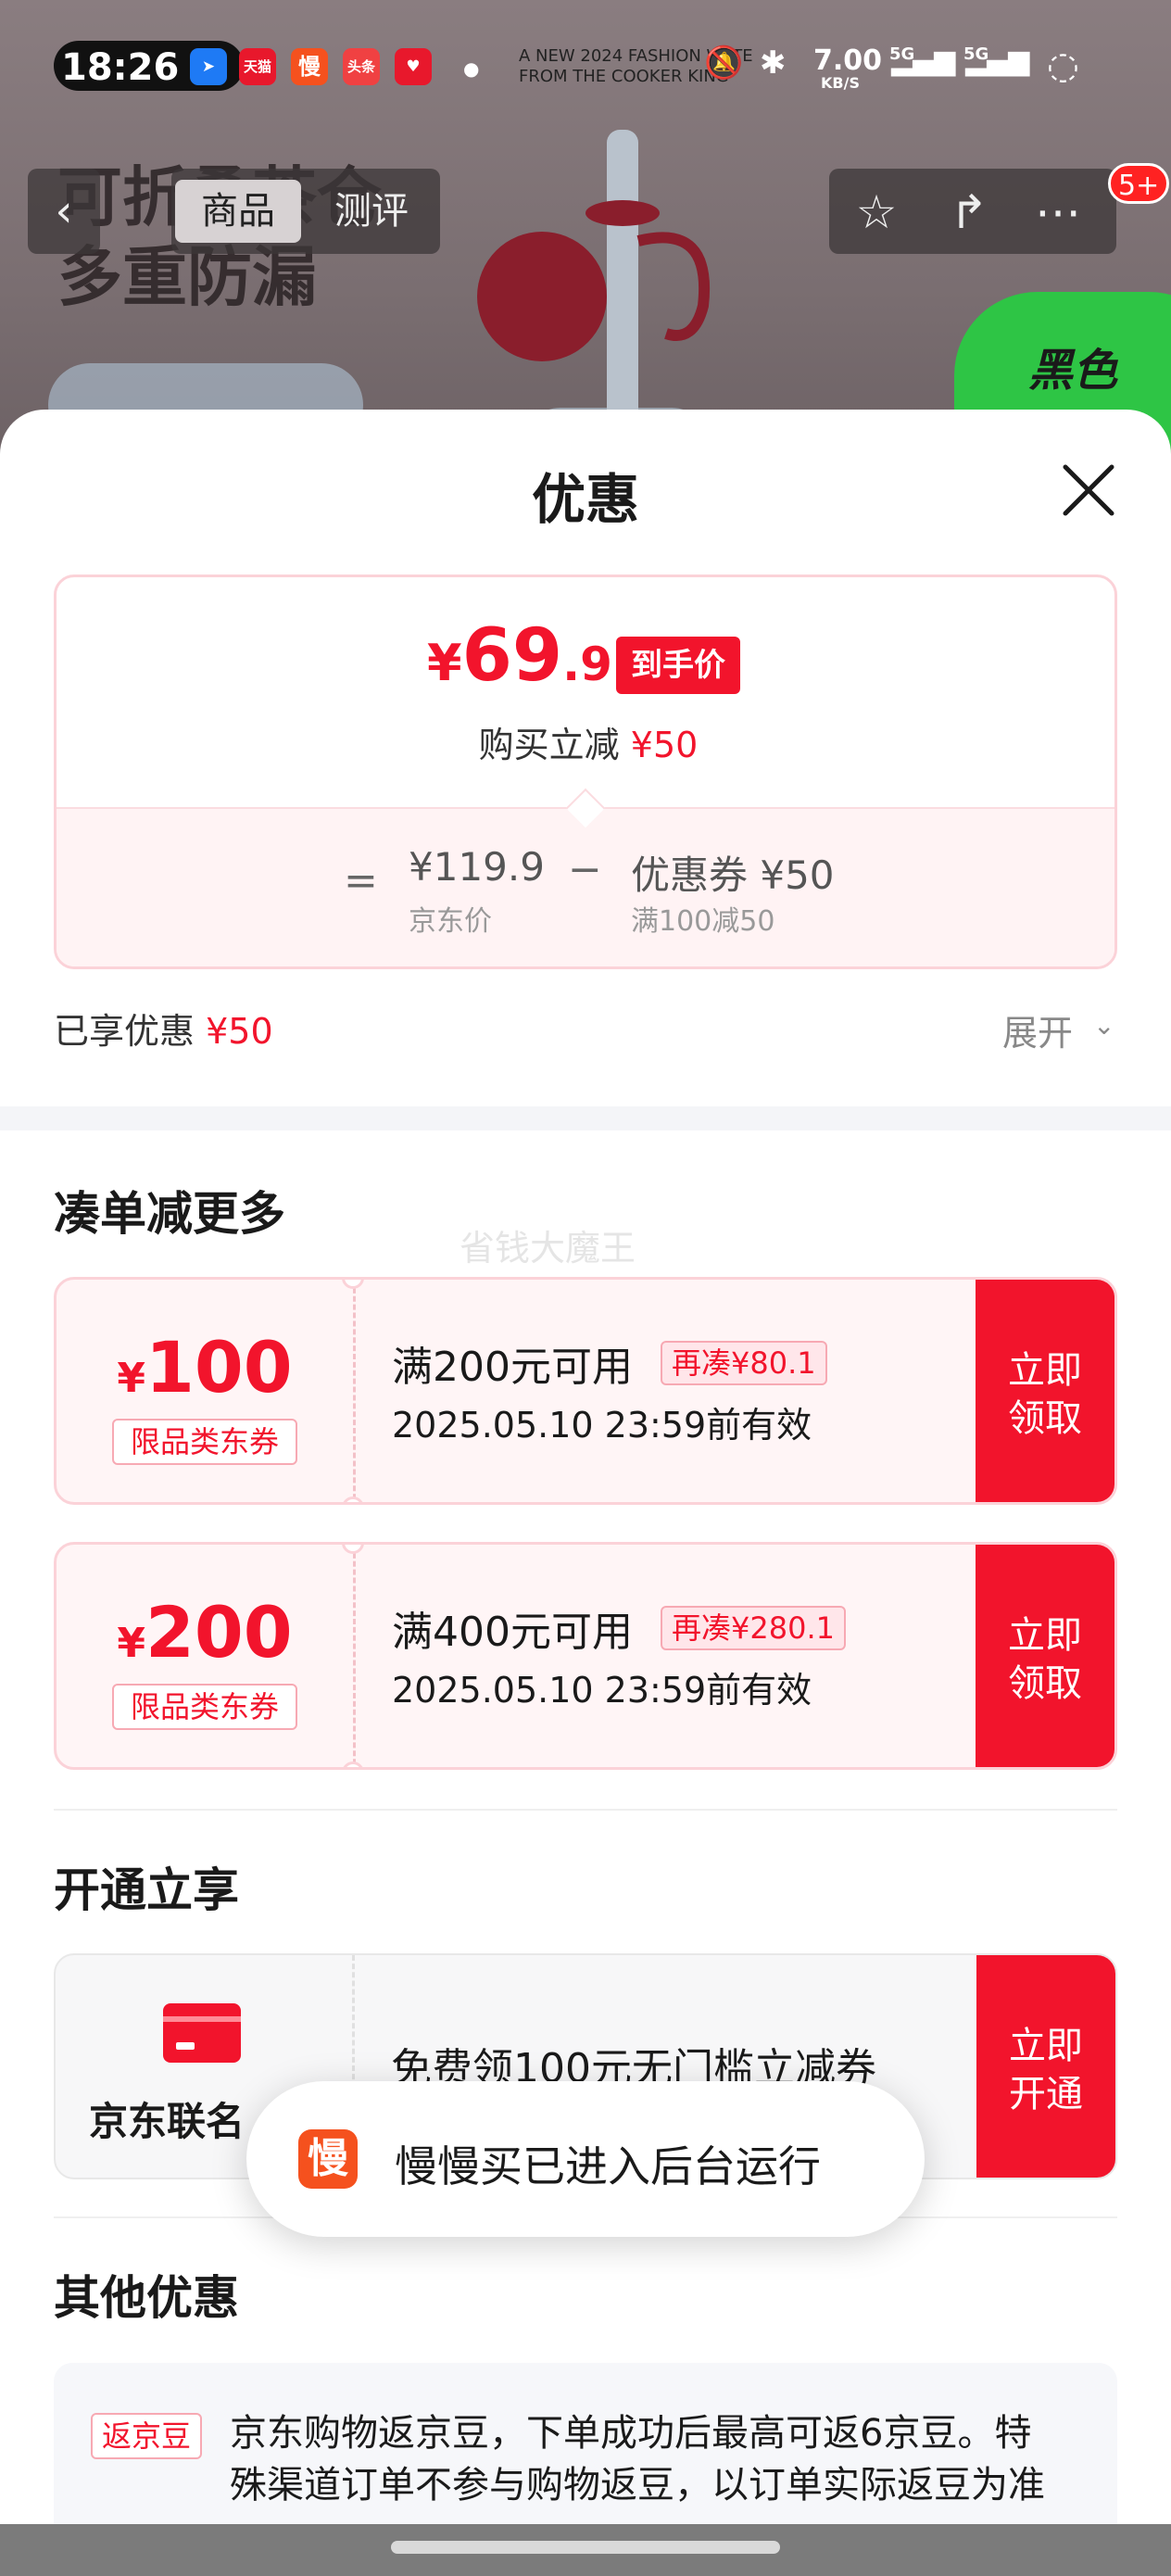 The width and height of the screenshot is (1171, 2576). Describe the element at coordinates (238, 211) in the screenshot. I see `tab-product: 商品` at that location.